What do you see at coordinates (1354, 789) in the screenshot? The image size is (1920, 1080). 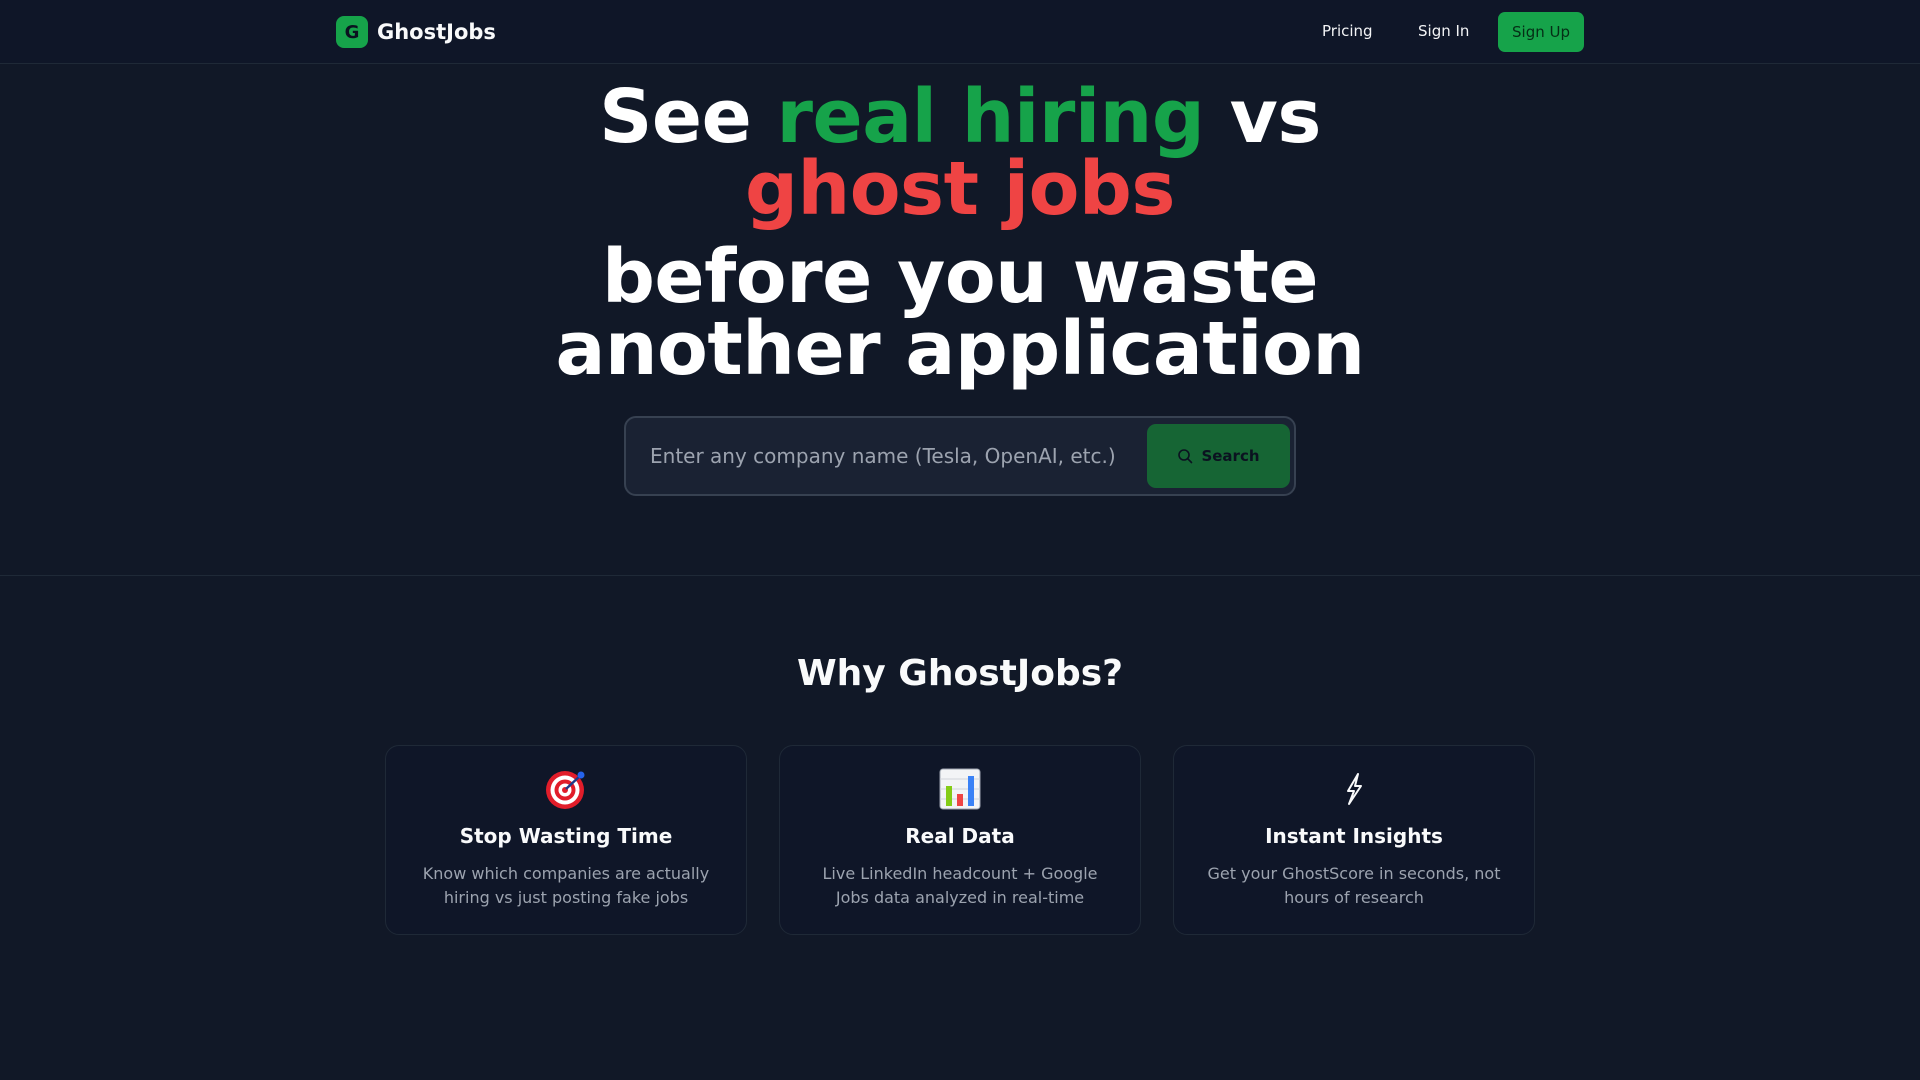 I see `lightning-icon` at bounding box center [1354, 789].